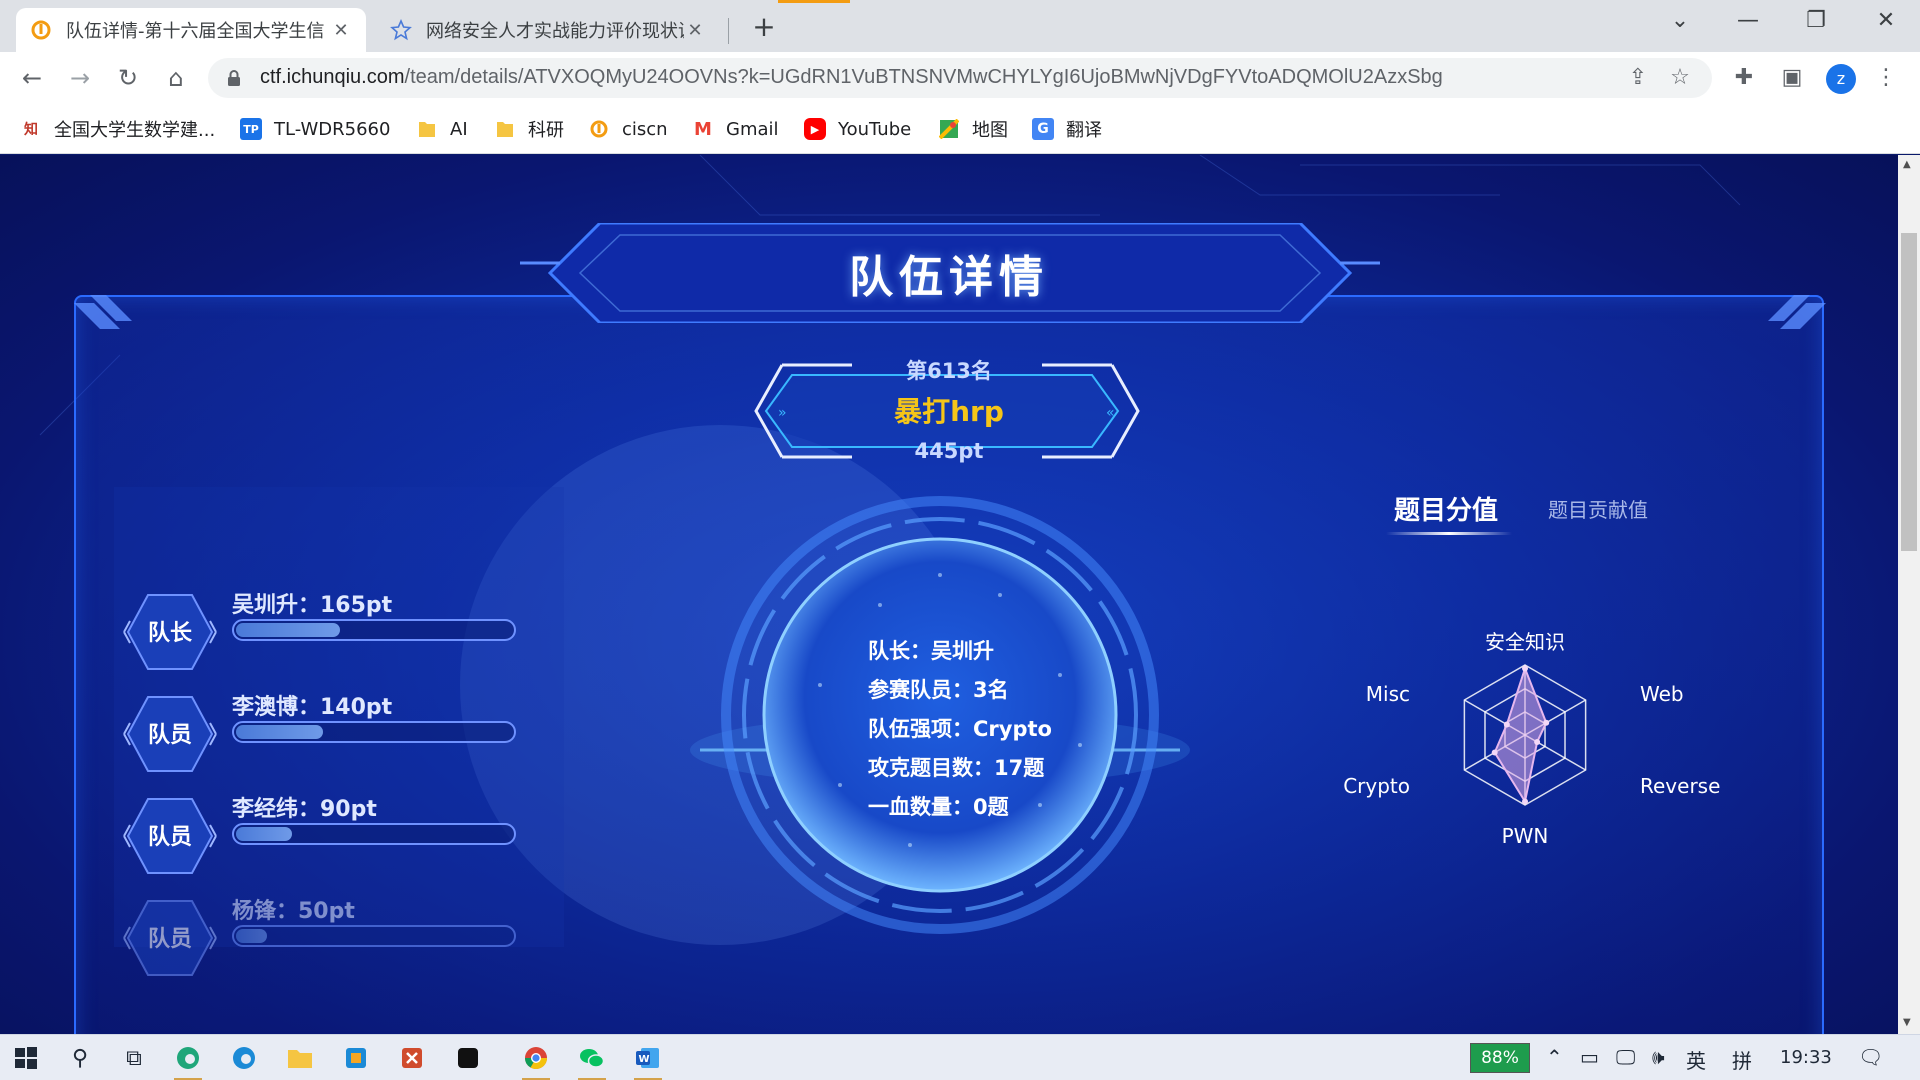  I want to click on edge-dev-icon, so click(188, 1060).